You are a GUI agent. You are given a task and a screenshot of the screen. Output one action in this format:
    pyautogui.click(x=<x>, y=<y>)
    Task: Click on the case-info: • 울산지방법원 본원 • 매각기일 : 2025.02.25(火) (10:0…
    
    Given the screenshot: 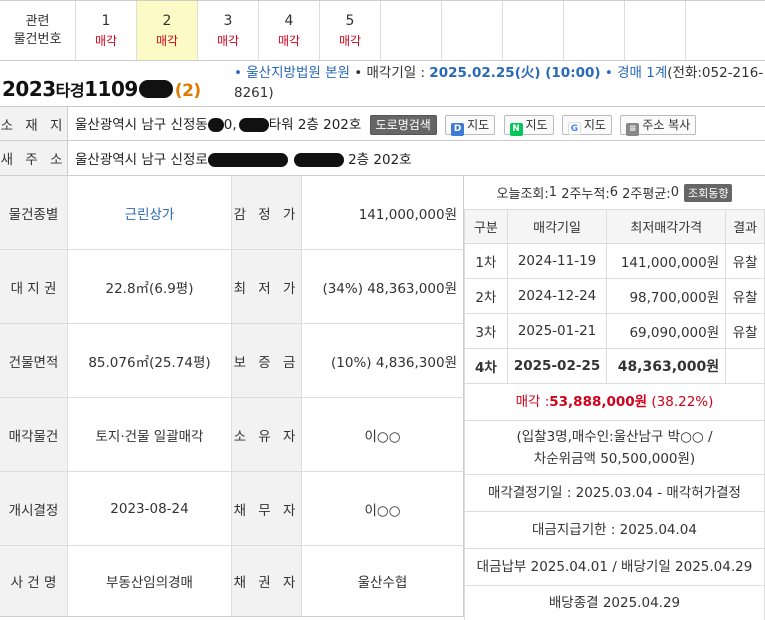 What is the action you would take?
    pyautogui.click(x=499, y=83)
    